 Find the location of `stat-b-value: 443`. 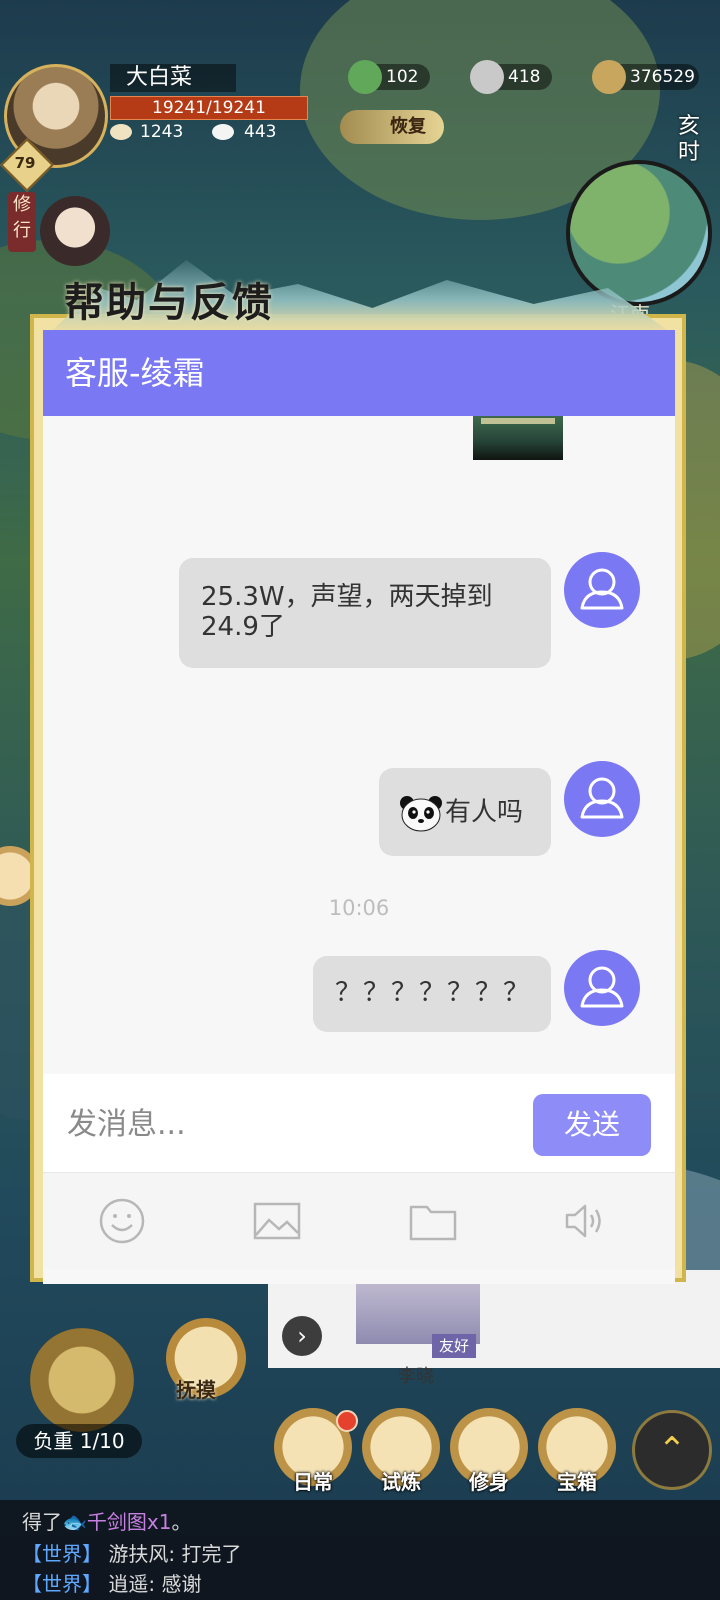

stat-b-value: 443 is located at coordinates (260, 132).